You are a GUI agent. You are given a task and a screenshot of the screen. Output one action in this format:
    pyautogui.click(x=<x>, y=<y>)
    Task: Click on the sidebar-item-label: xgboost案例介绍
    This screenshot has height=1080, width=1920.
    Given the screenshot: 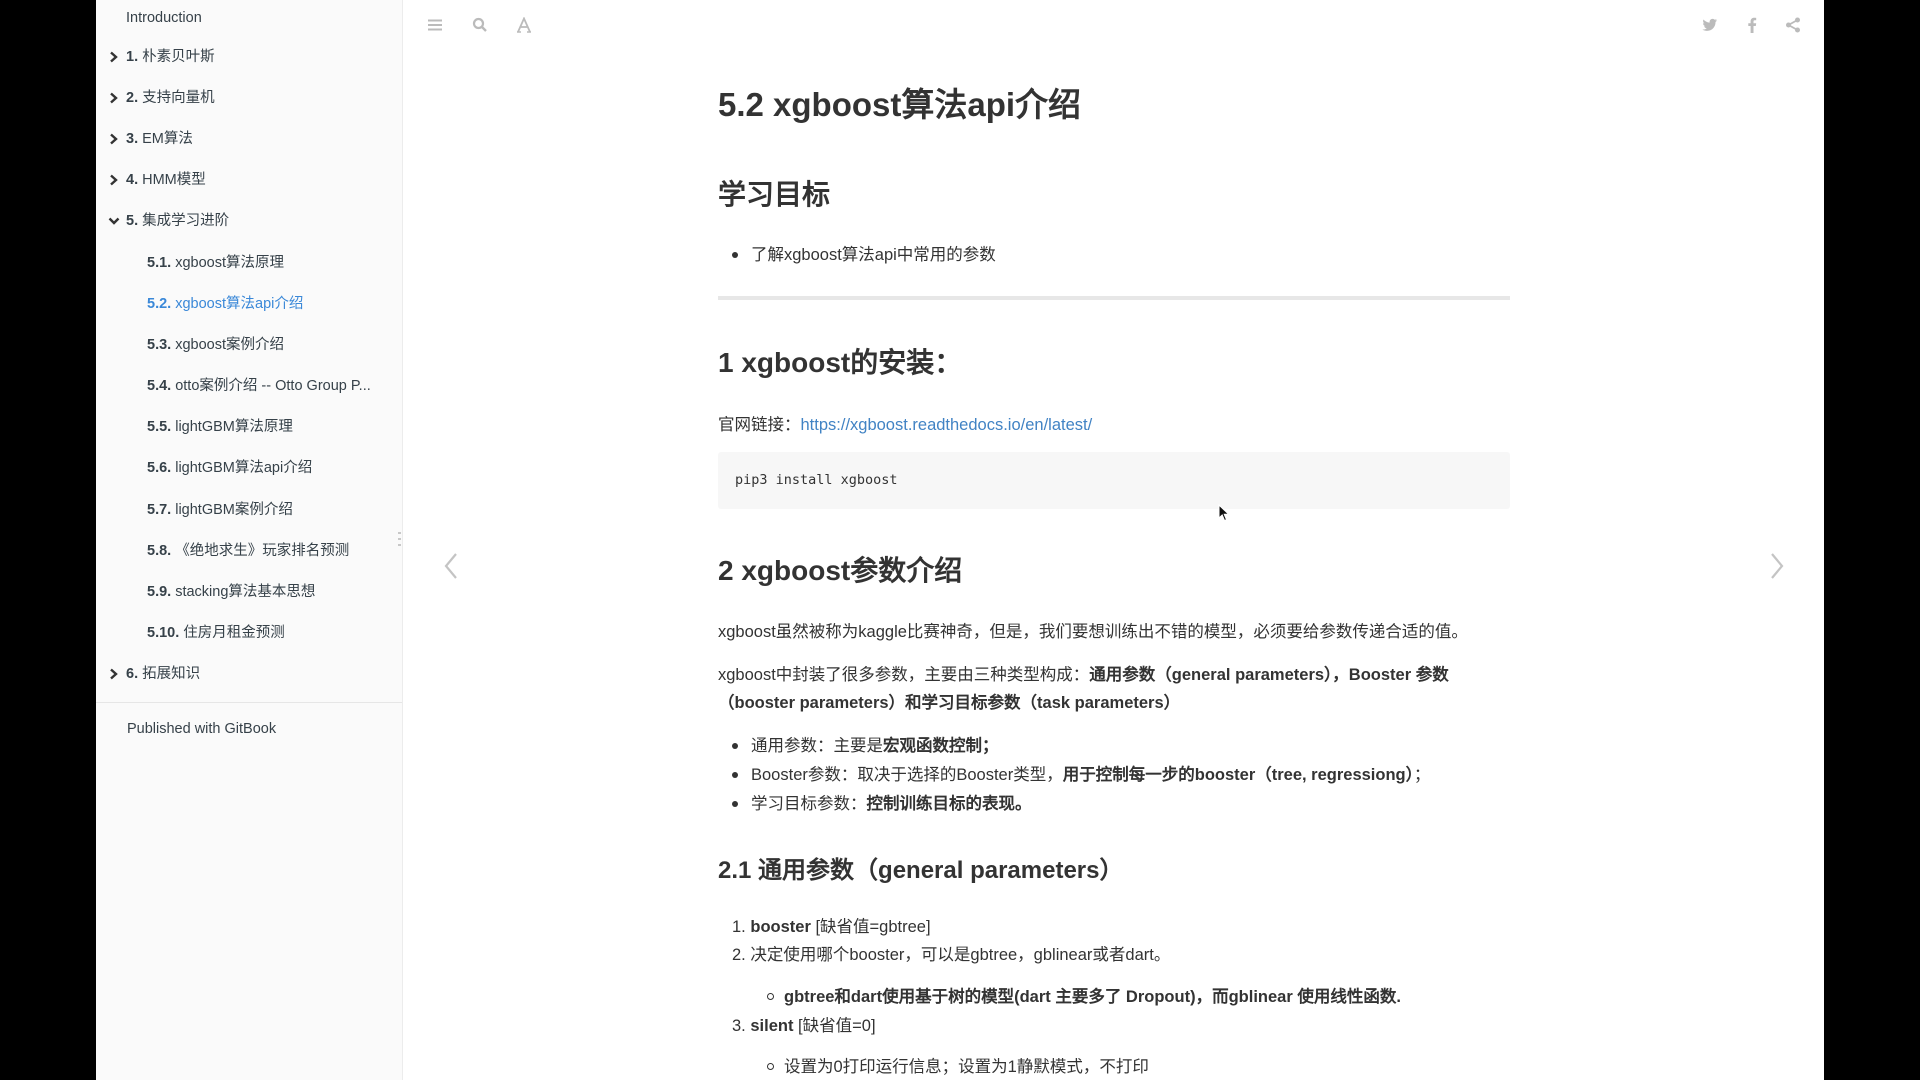 What is the action you would take?
    pyautogui.click(x=230, y=345)
    